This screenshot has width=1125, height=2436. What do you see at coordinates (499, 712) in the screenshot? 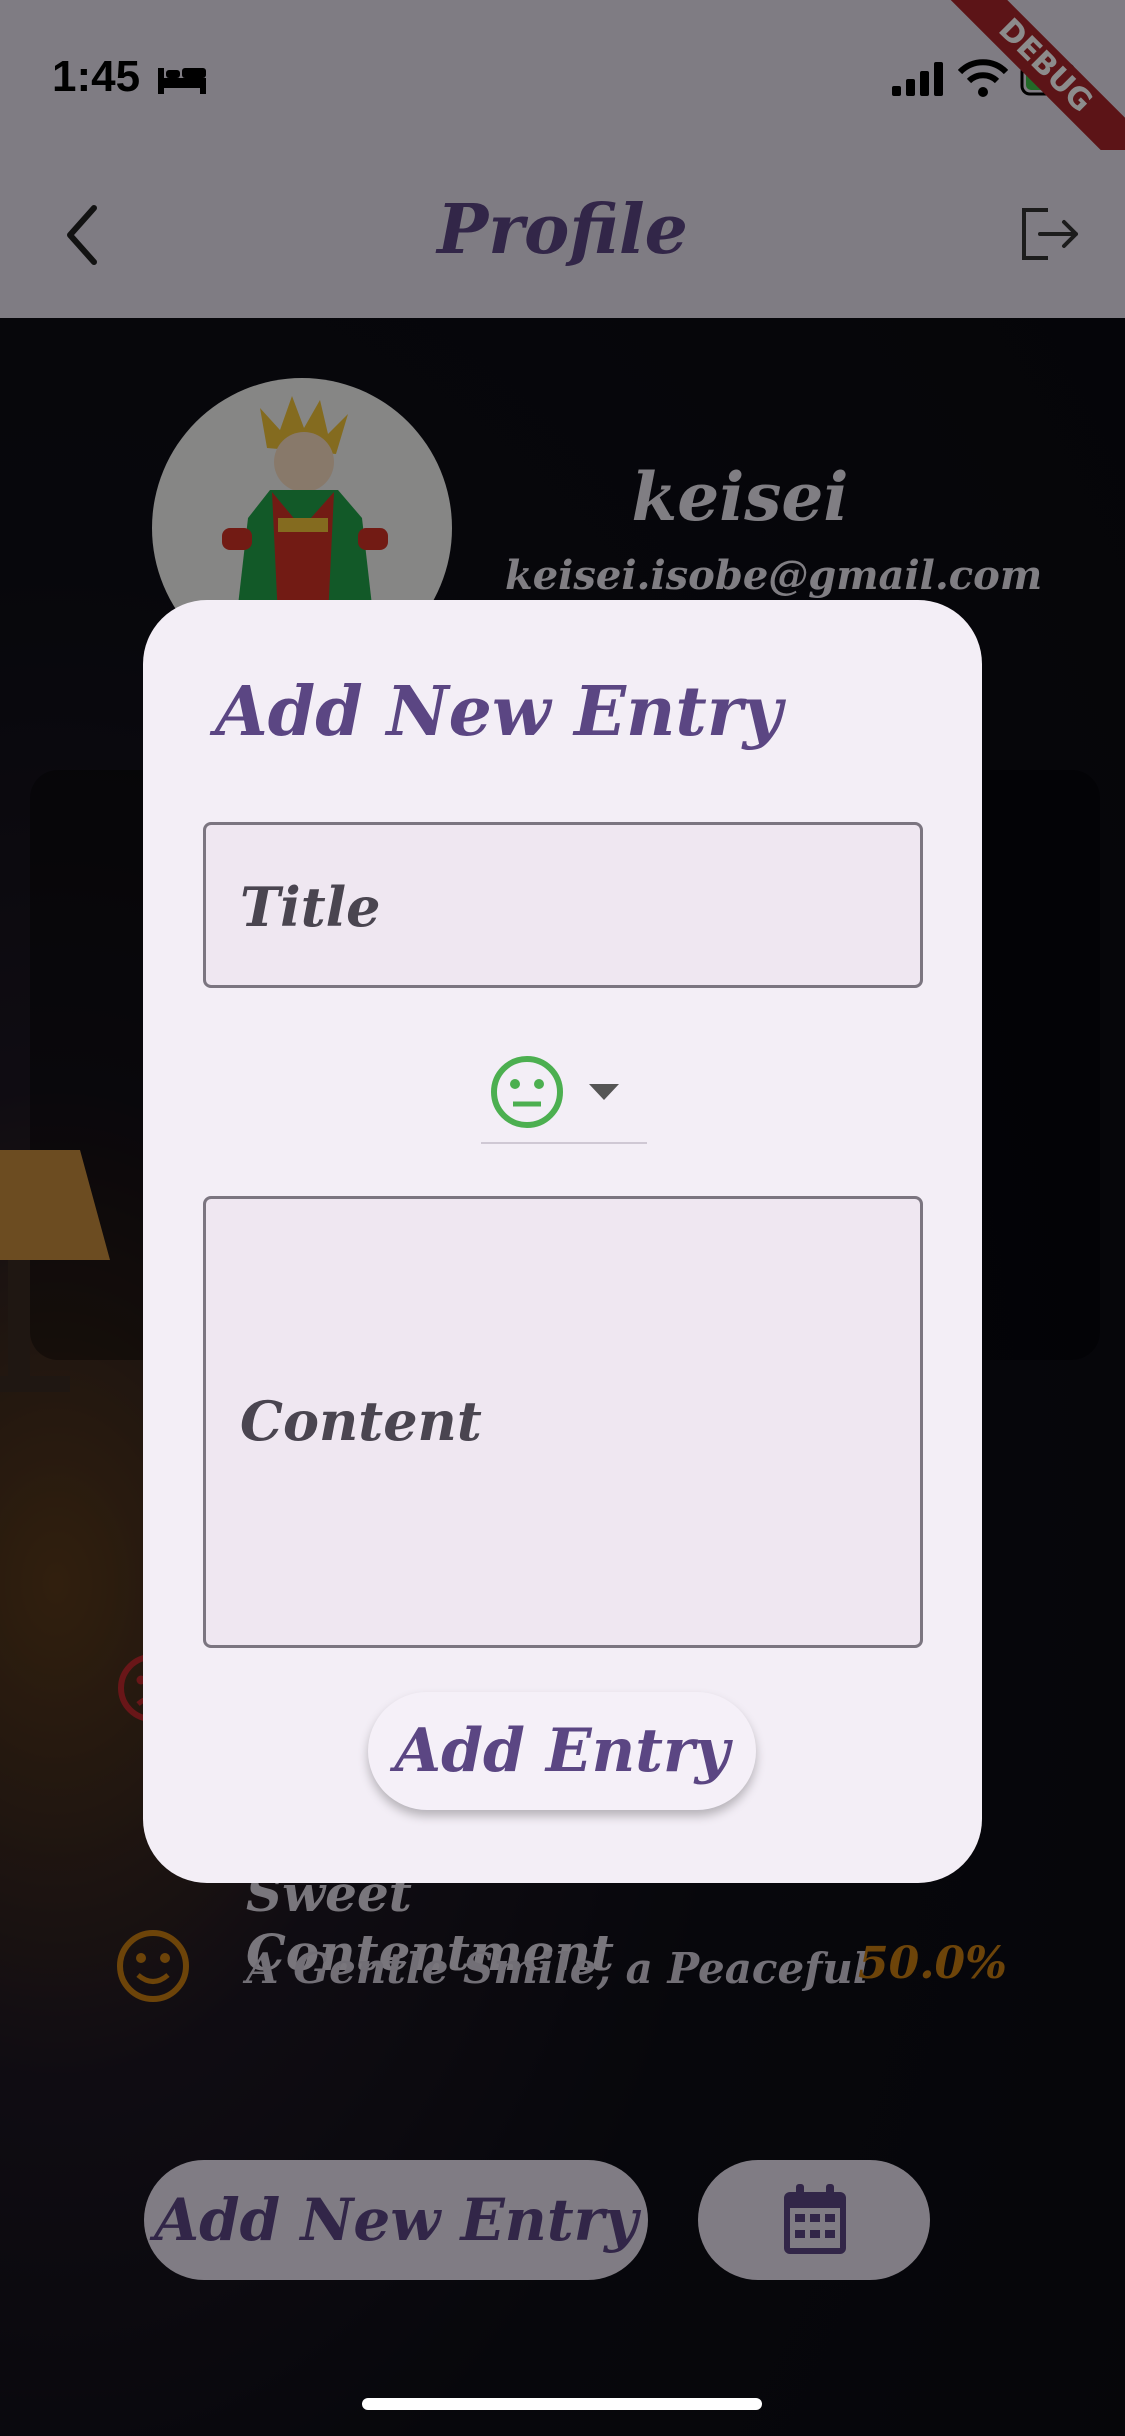
I see `dialog-title: Add New Entry` at bounding box center [499, 712].